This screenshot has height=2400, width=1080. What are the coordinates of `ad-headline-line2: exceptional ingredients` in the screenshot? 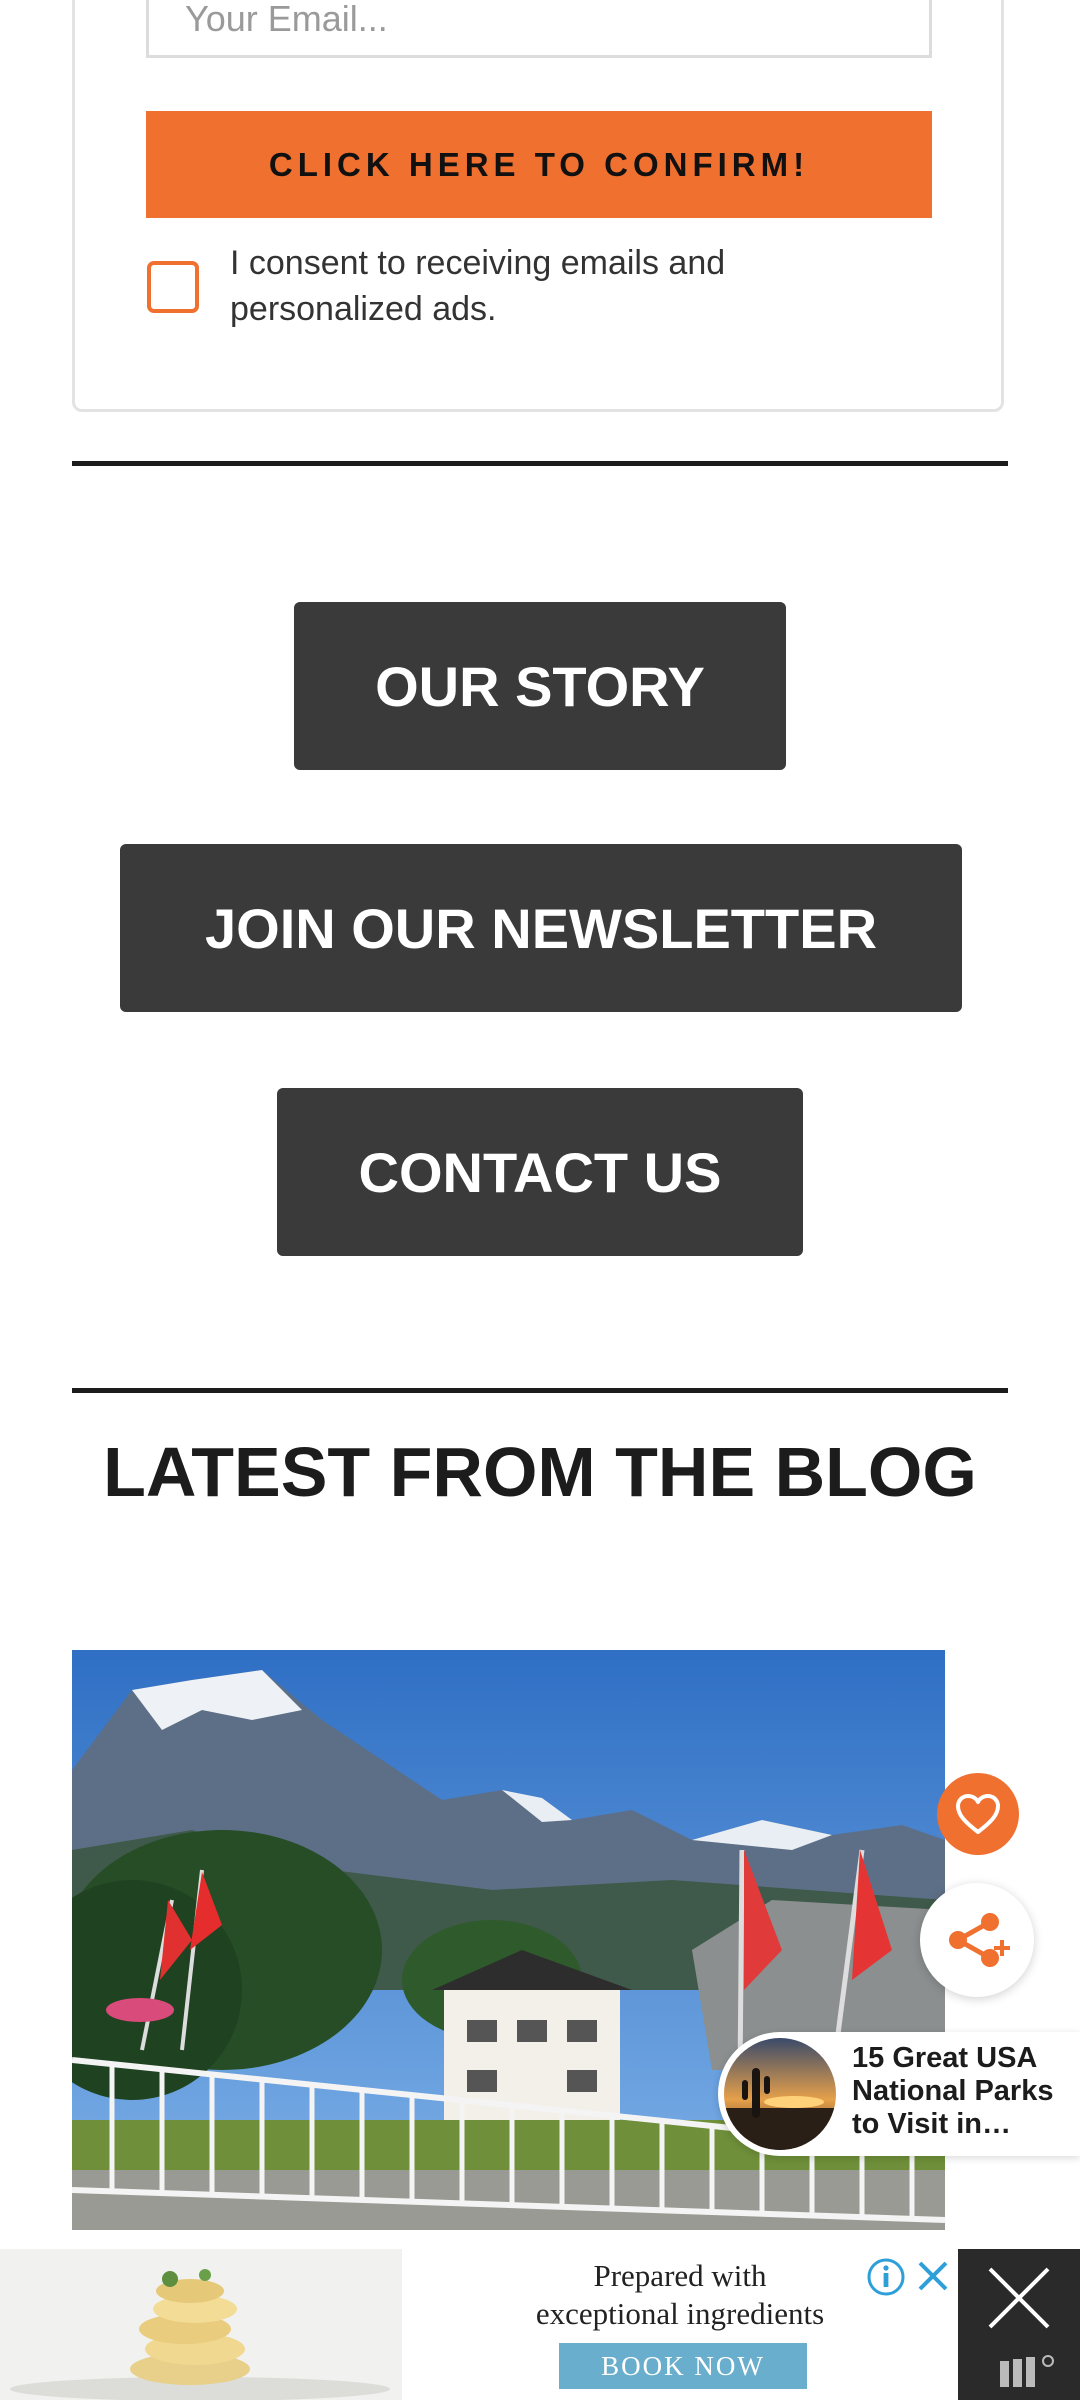 It's located at (680, 2313).